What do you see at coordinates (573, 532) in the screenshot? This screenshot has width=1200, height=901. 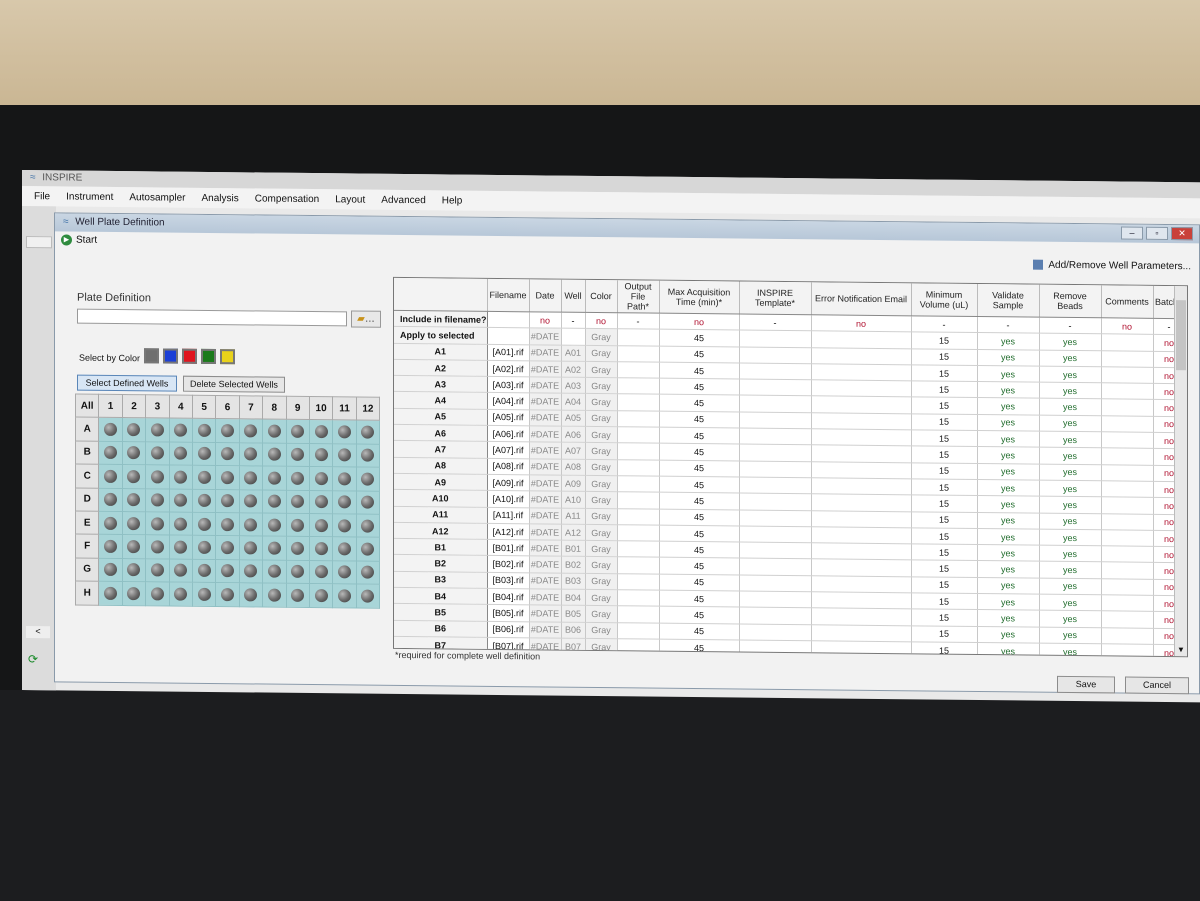 I see `grid-cell: A12` at bounding box center [573, 532].